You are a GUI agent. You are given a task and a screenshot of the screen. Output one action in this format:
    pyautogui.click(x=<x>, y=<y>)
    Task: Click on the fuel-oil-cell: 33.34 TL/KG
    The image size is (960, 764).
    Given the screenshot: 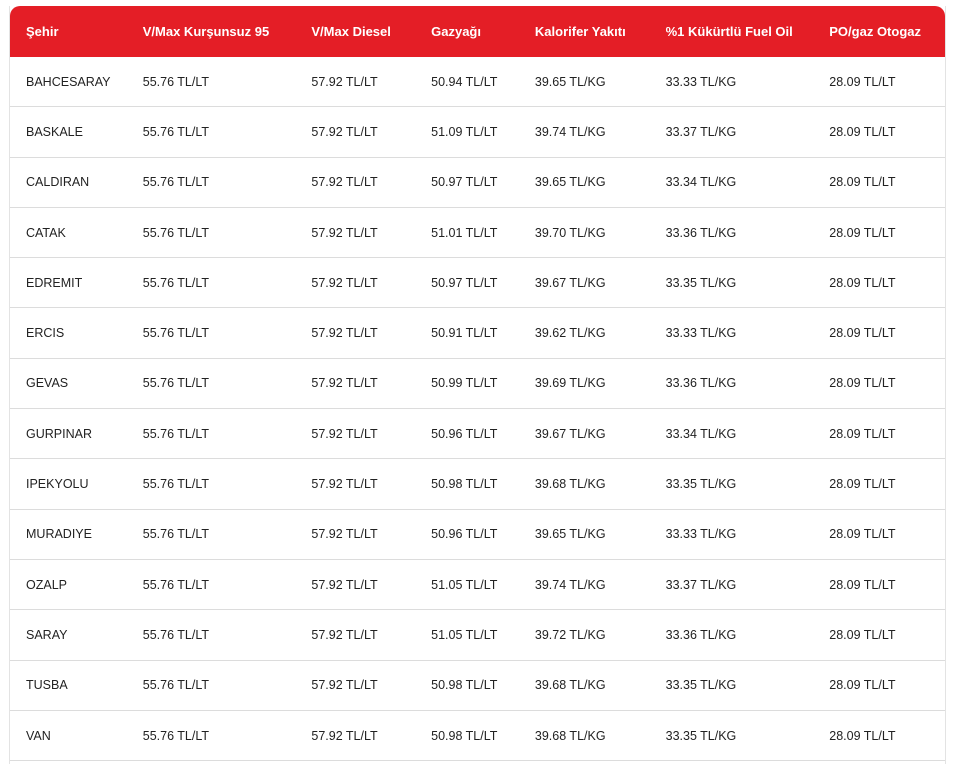 What is the action you would take?
    pyautogui.click(x=701, y=182)
    